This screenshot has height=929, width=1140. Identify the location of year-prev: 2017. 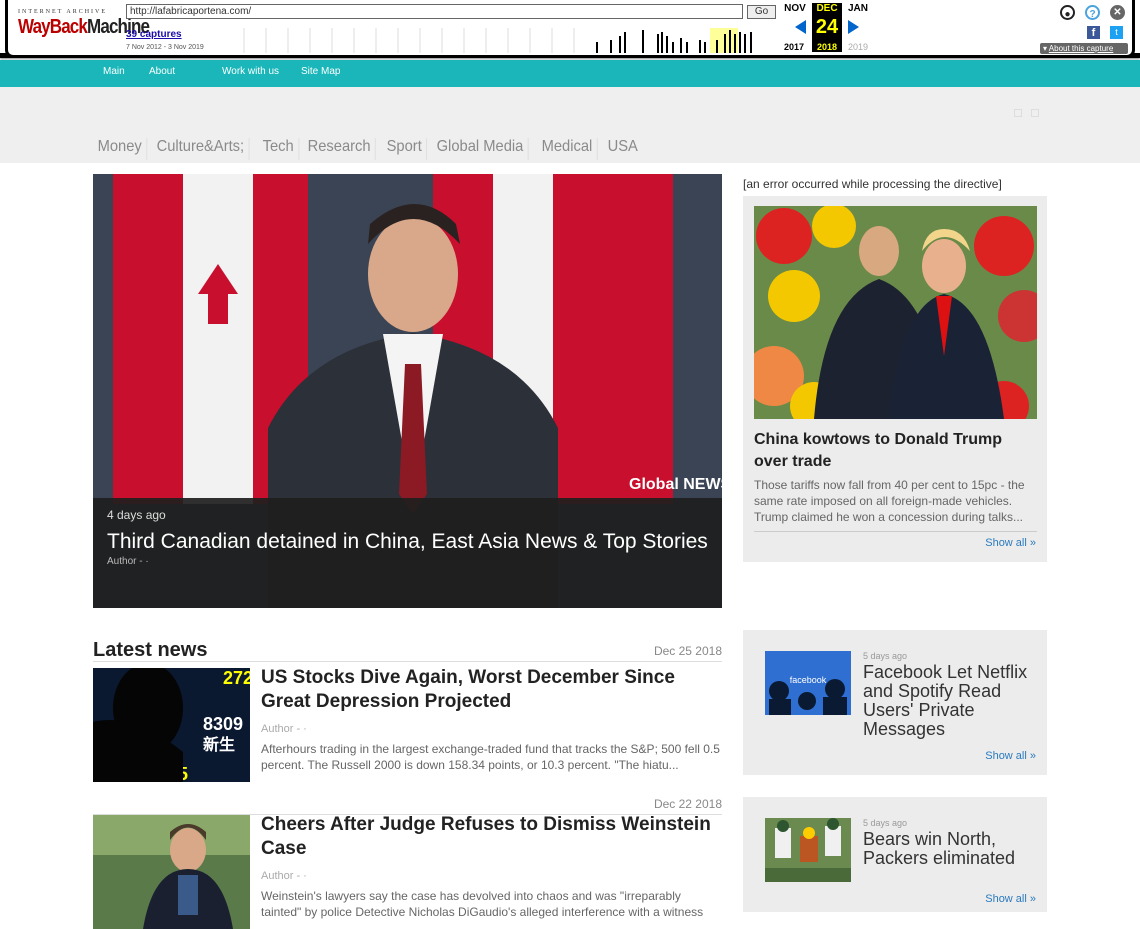
(794, 47).